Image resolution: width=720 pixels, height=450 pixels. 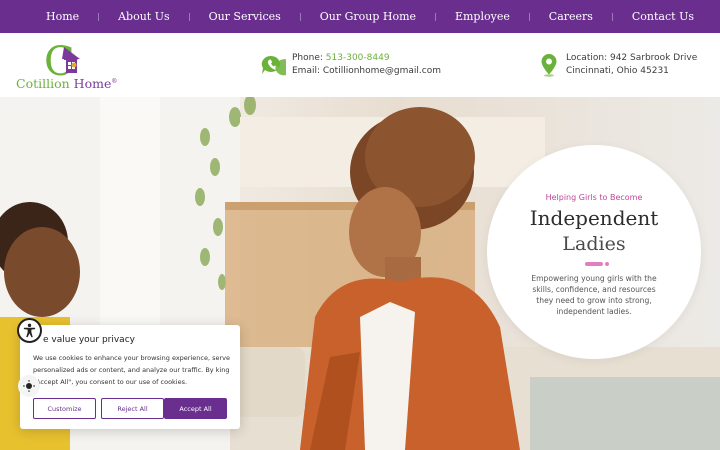 I want to click on phone-line: Phone: 513-300-8449, so click(x=341, y=58).